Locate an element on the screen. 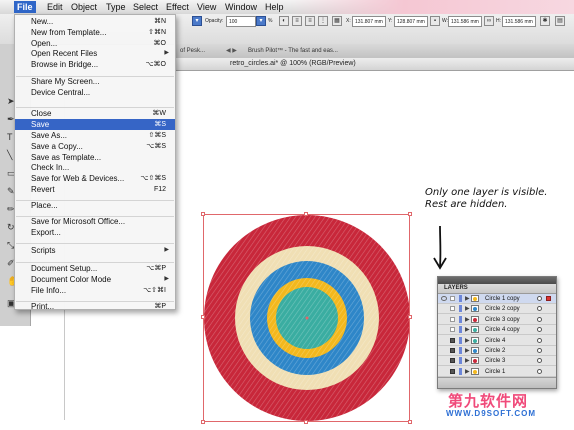  menu-item-save-a-copy: Save a Copy... ⌥⌘S is located at coordinates (95, 146).